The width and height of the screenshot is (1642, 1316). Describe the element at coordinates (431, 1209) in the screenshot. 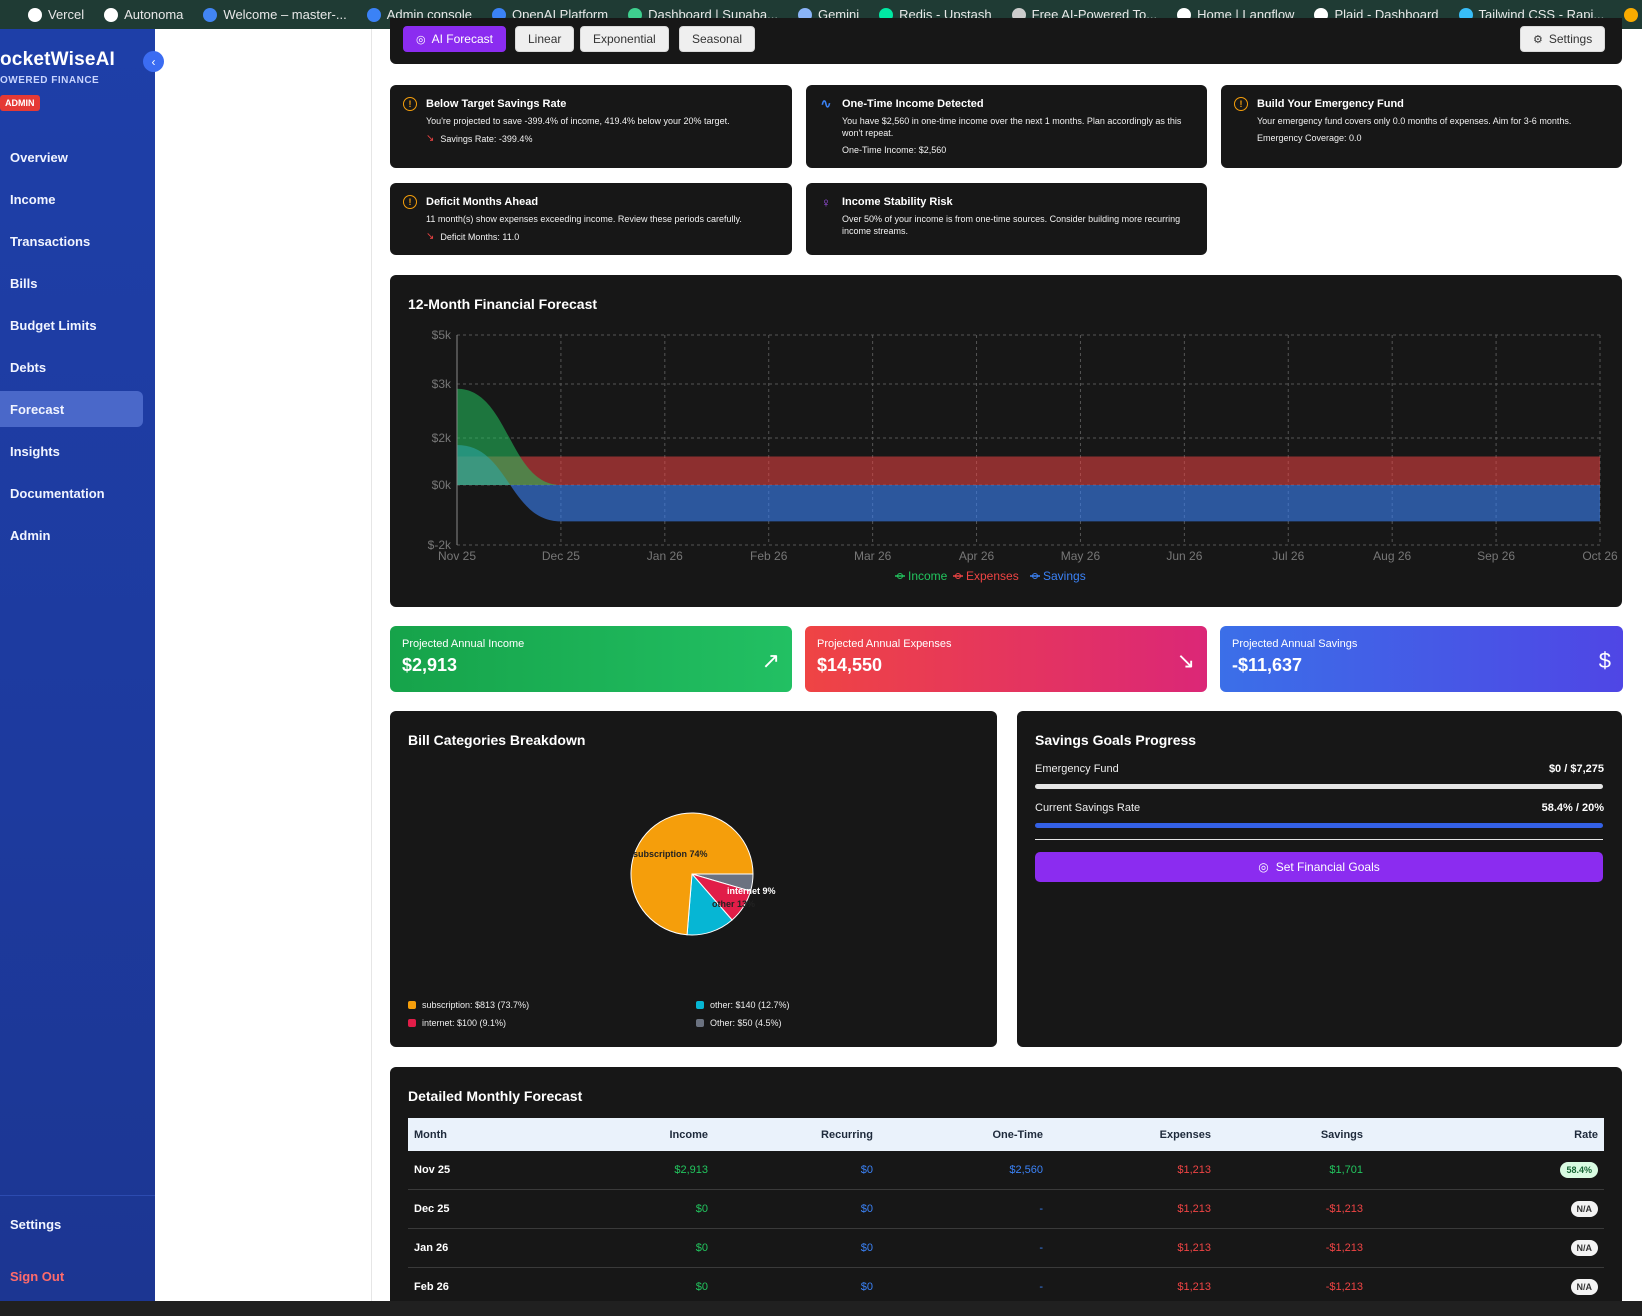

I see `cell-month: Dec 25` at that location.